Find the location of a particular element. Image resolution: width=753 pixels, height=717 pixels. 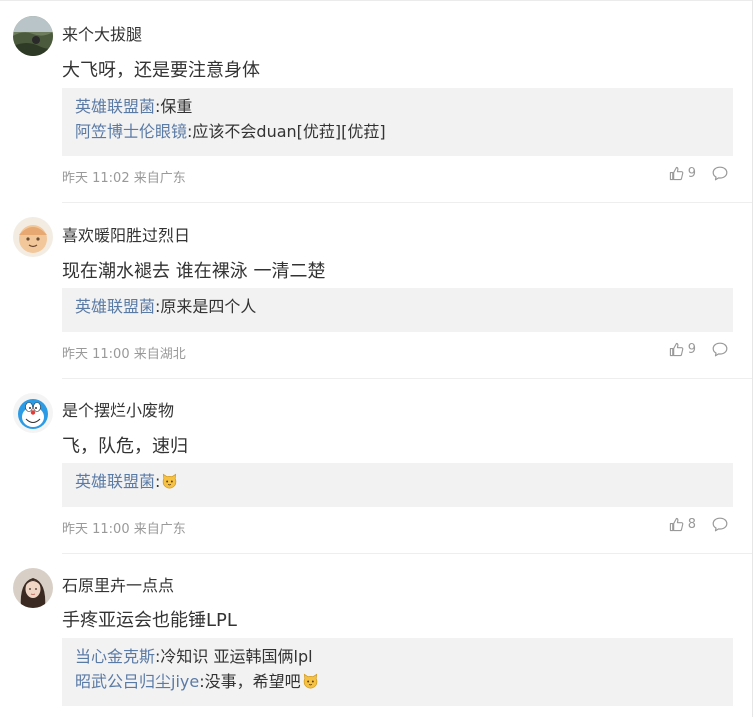

comment-meta: 昨天 11:02 来自广东 is located at coordinates (124, 178).